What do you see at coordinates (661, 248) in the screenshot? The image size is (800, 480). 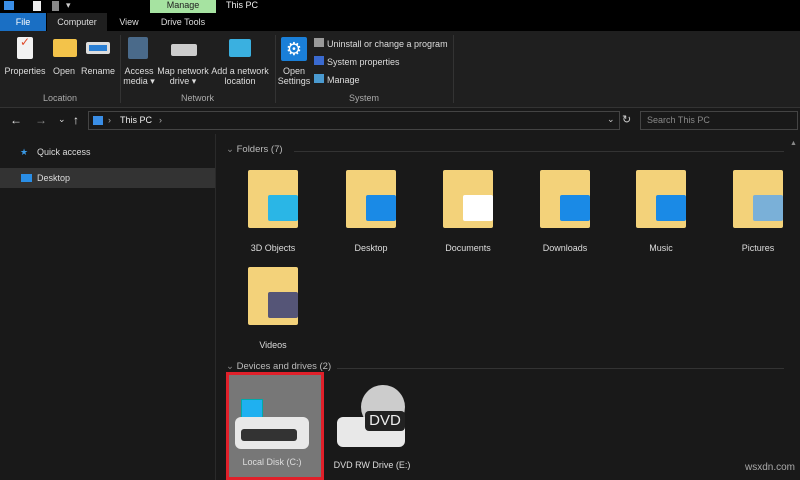 I see `folder-label: Music` at bounding box center [661, 248].